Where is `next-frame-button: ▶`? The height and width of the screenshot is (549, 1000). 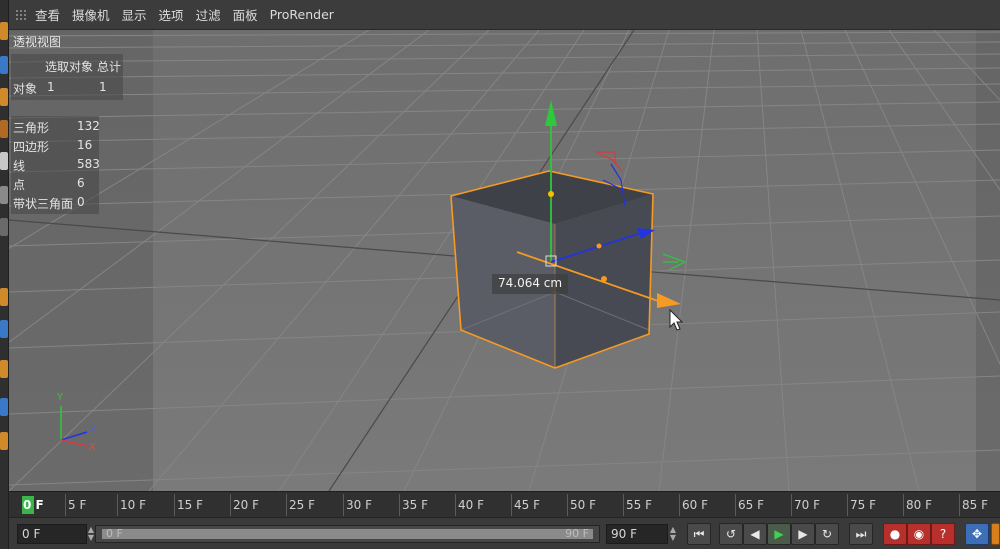 next-frame-button: ▶ is located at coordinates (803, 534).